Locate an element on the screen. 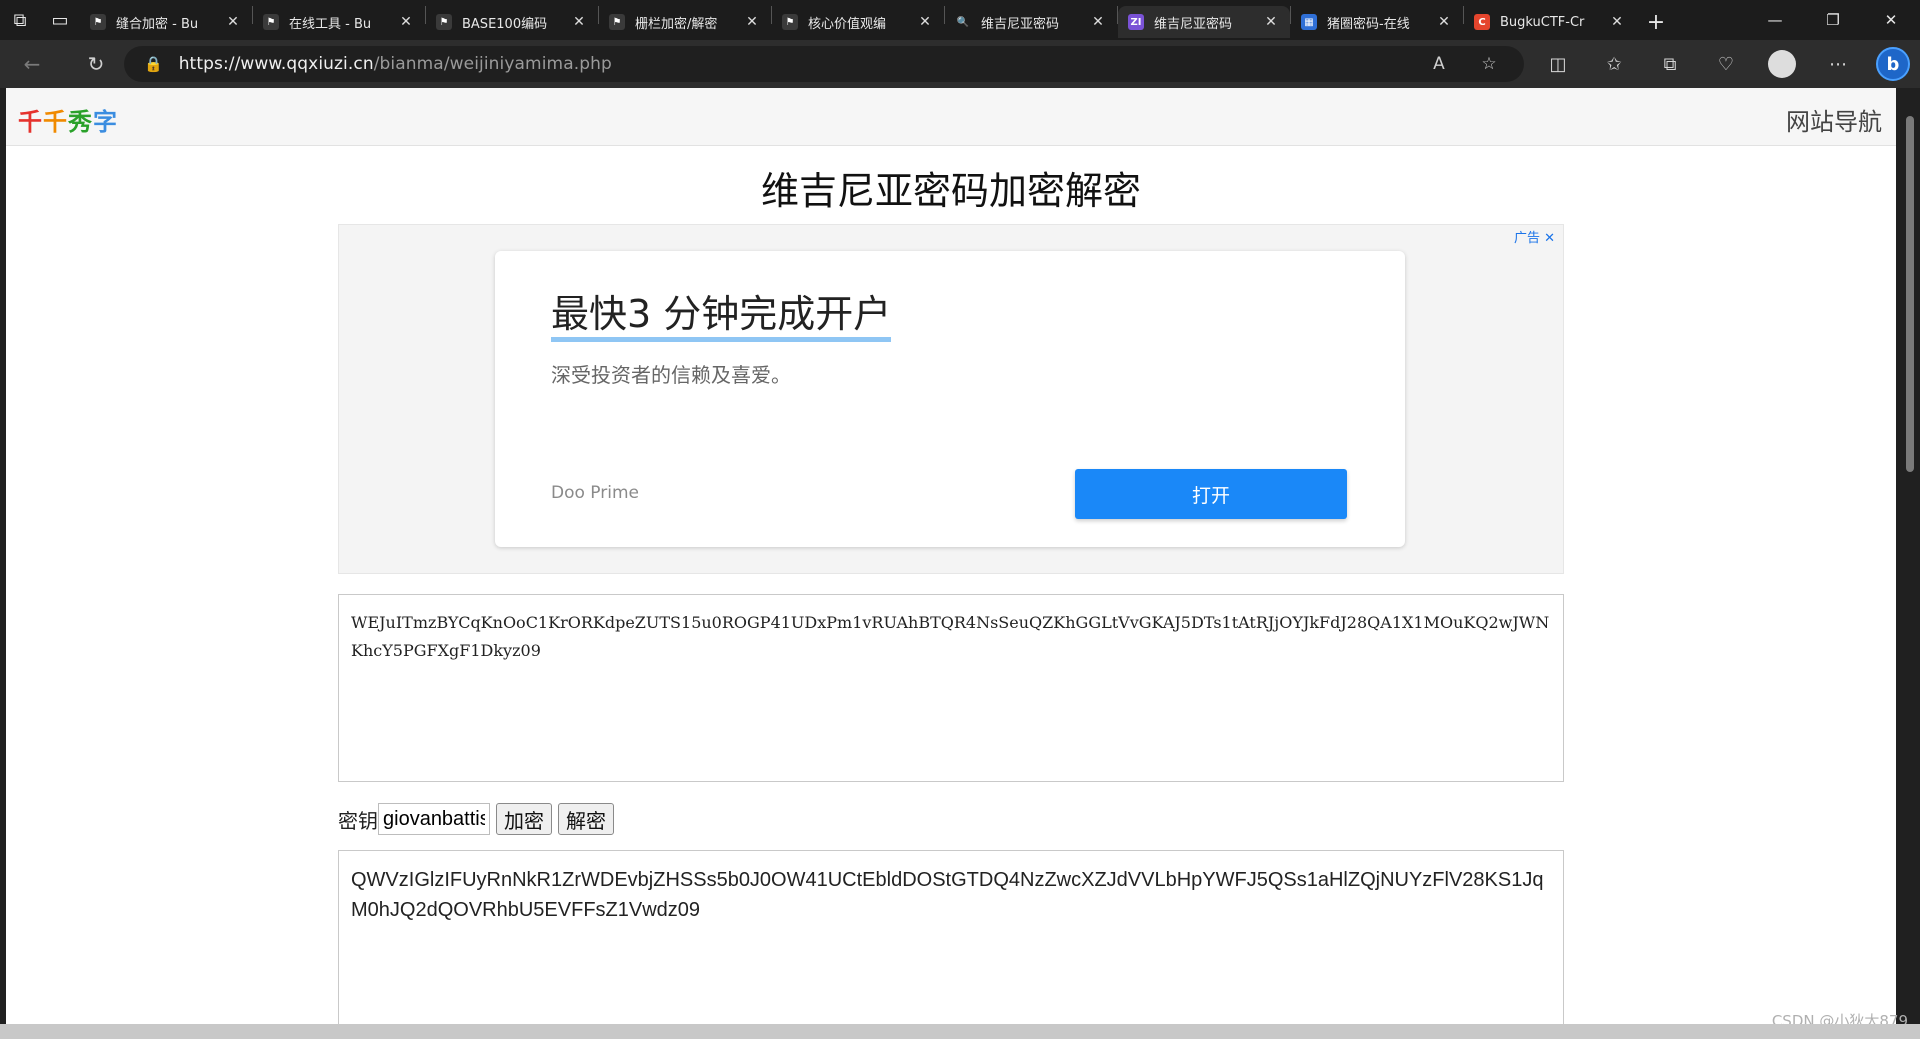  ad-brand: Doo Prime is located at coordinates (595, 493).